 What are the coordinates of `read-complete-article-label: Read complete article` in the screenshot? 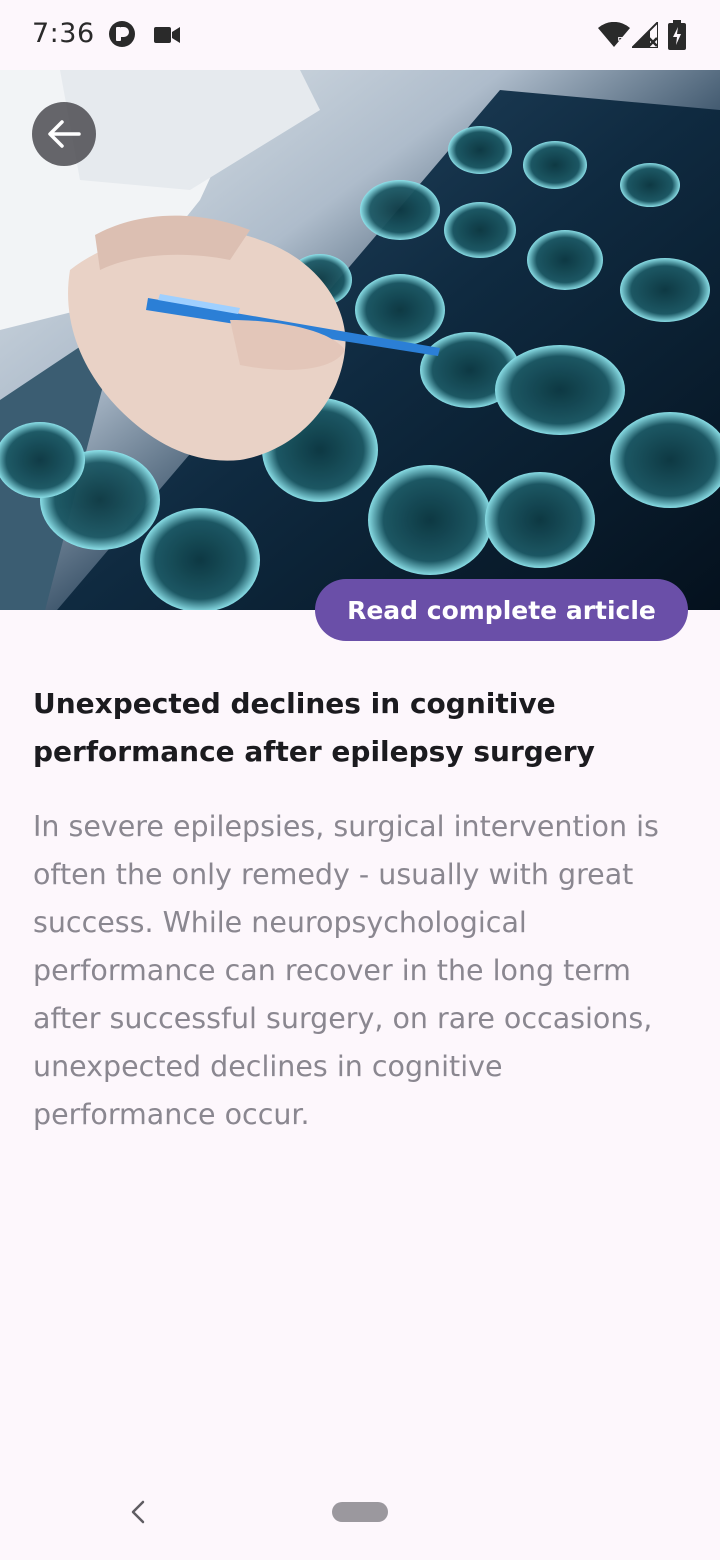 It's located at (501, 610).